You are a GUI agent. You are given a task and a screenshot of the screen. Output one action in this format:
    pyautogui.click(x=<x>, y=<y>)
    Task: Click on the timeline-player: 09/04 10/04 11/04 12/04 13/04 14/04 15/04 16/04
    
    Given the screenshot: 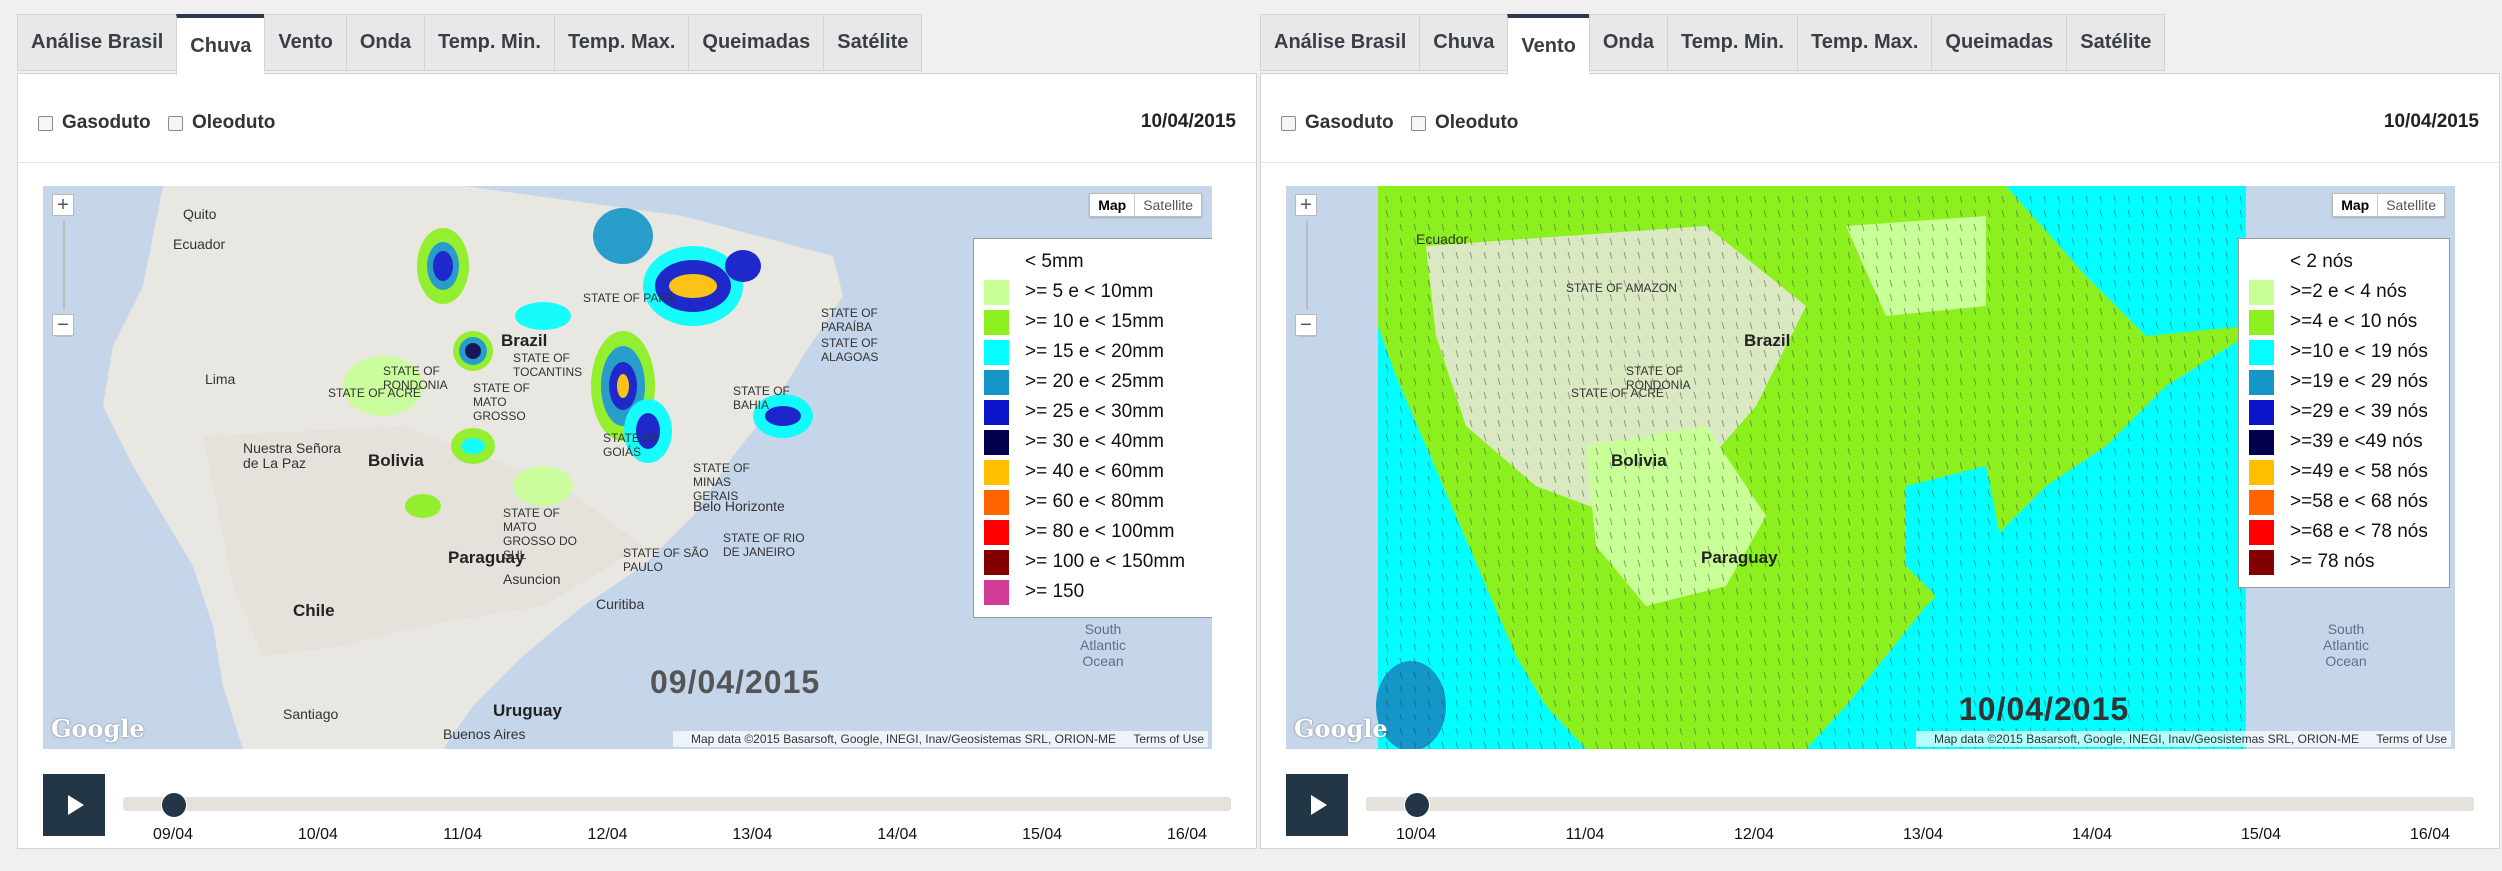 What is the action you would take?
    pyautogui.click(x=637, y=808)
    